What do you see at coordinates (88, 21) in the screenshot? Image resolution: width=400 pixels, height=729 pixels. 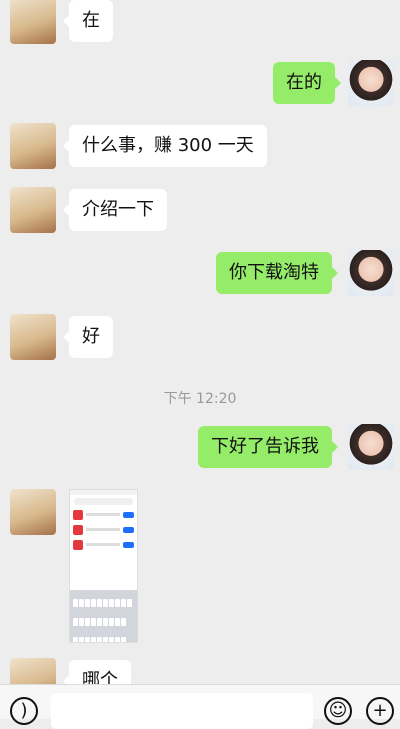 I see `message-bubble: 在` at bounding box center [88, 21].